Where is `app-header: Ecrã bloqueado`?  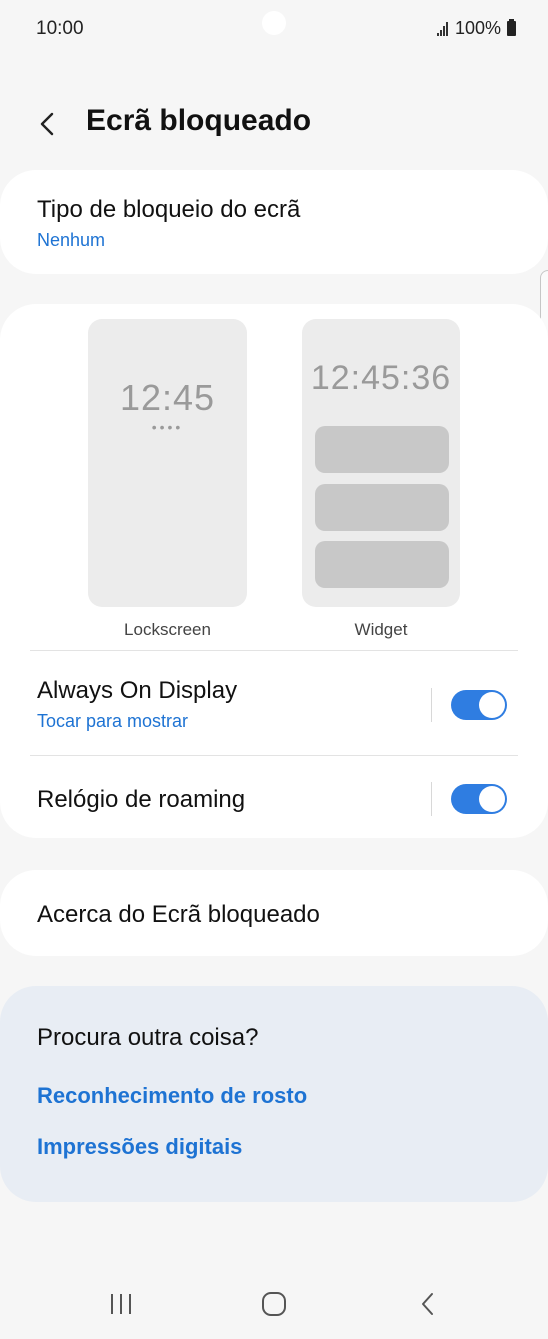
app-header: Ecrã bloqueado is located at coordinates (274, 124).